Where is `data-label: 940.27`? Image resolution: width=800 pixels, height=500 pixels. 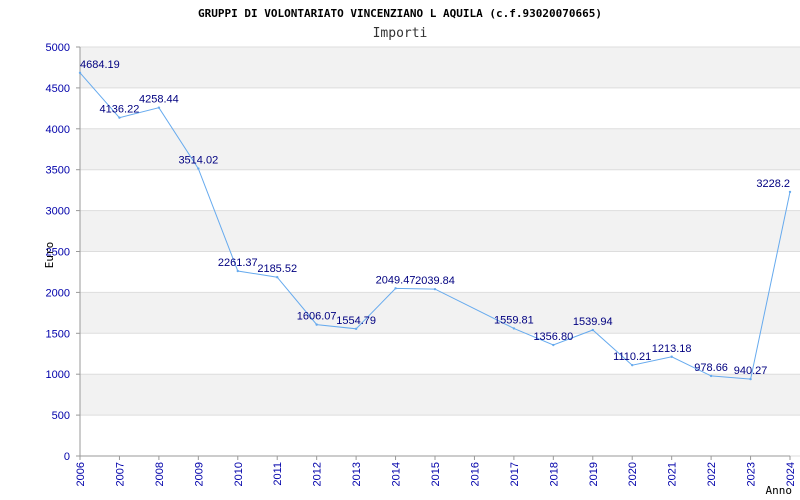
data-label: 940.27 is located at coordinates (751, 371).